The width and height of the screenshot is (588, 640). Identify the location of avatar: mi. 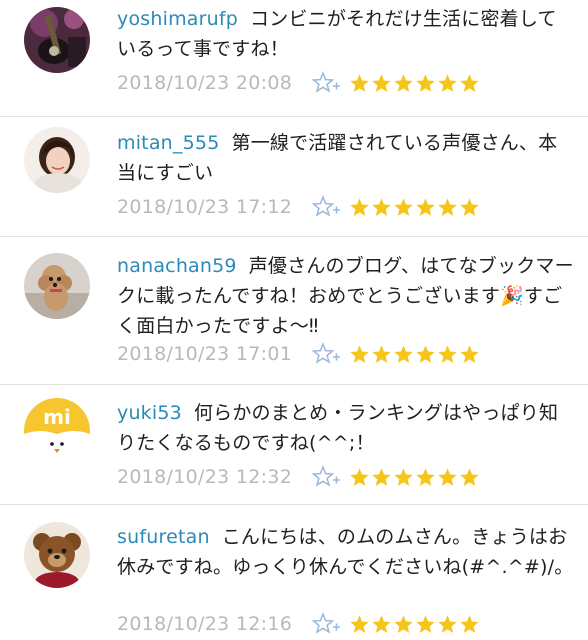
(57, 431).